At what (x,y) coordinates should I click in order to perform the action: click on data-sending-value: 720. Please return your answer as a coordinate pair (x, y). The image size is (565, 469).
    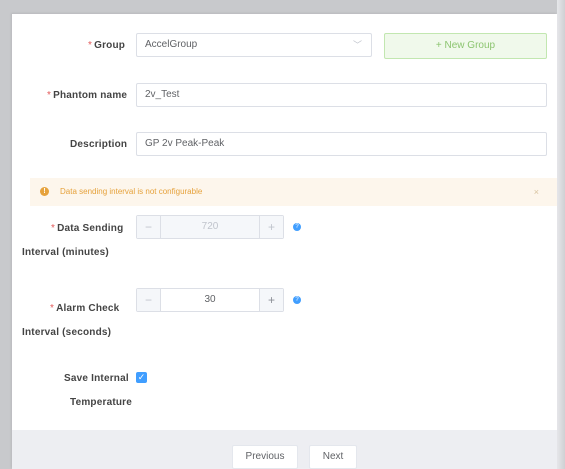
    Looking at the image, I should click on (210, 226).